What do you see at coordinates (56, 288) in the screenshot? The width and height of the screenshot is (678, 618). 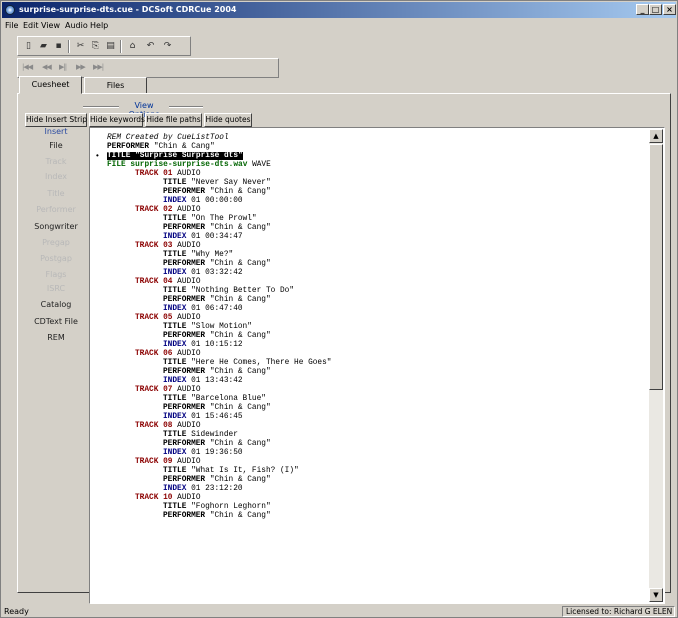 I see `insert-isrc-button: ISRC` at bounding box center [56, 288].